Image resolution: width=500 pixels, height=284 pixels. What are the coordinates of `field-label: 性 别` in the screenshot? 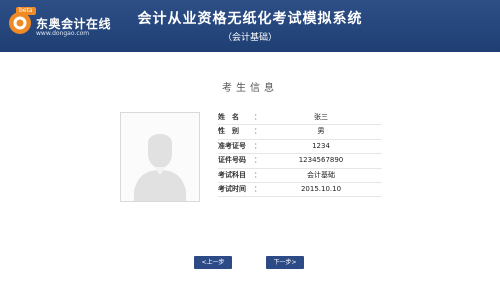 It's located at (228, 131).